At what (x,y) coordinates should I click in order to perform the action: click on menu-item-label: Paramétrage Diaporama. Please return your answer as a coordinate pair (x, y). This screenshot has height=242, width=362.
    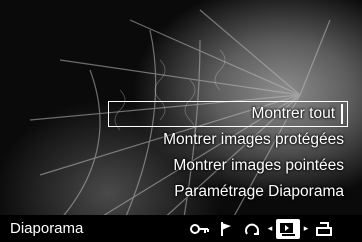
    Looking at the image, I should click on (259, 191).